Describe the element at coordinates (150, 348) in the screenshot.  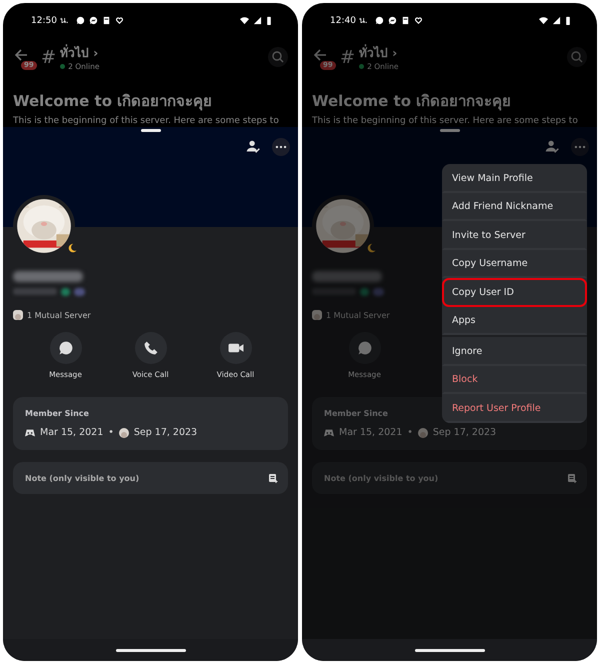
I see `phone-icon` at that location.